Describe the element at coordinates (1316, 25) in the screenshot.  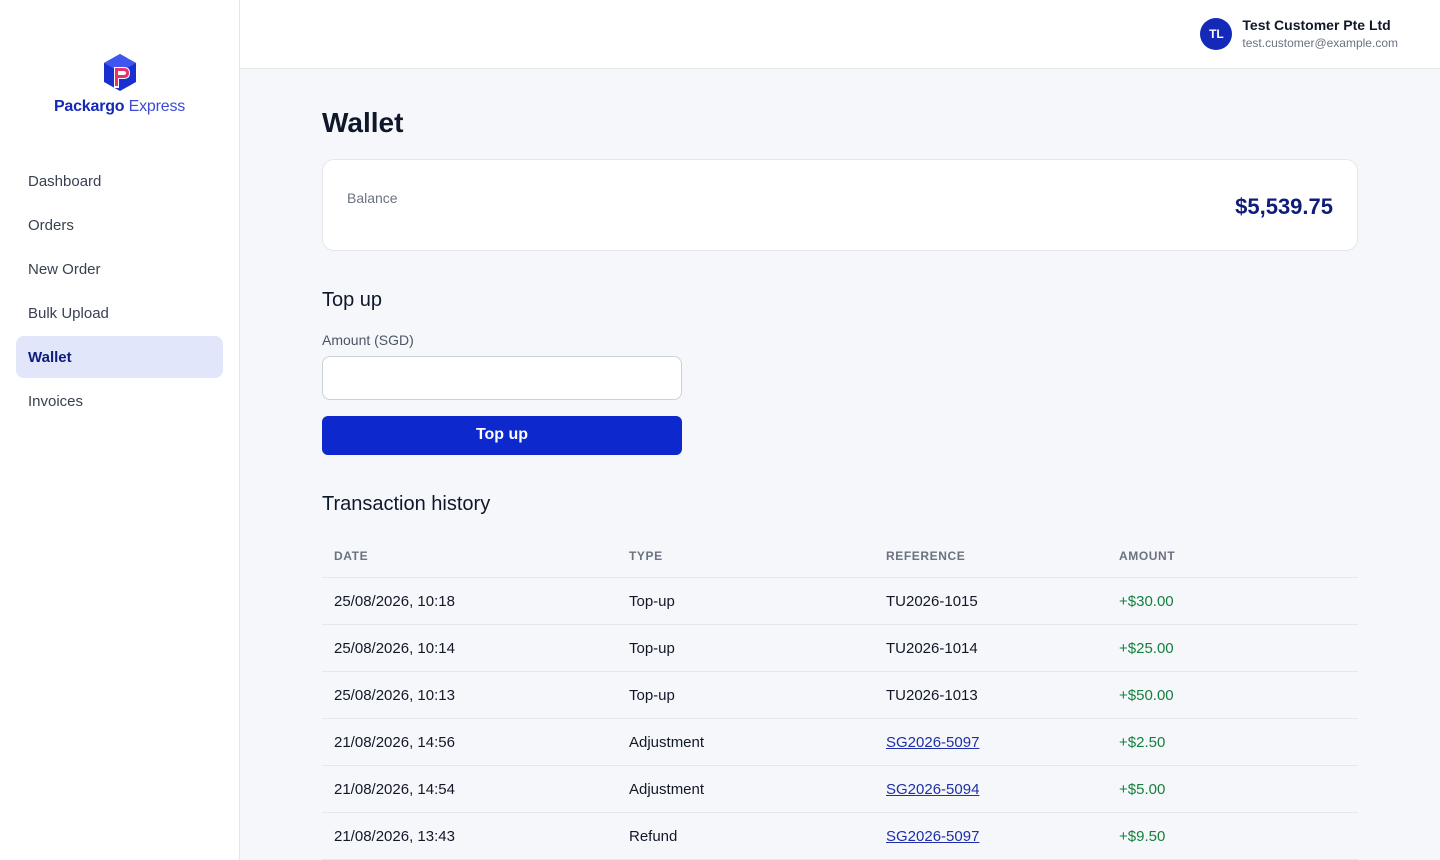
I see `user-name: Test Customer Pte Ltd` at that location.